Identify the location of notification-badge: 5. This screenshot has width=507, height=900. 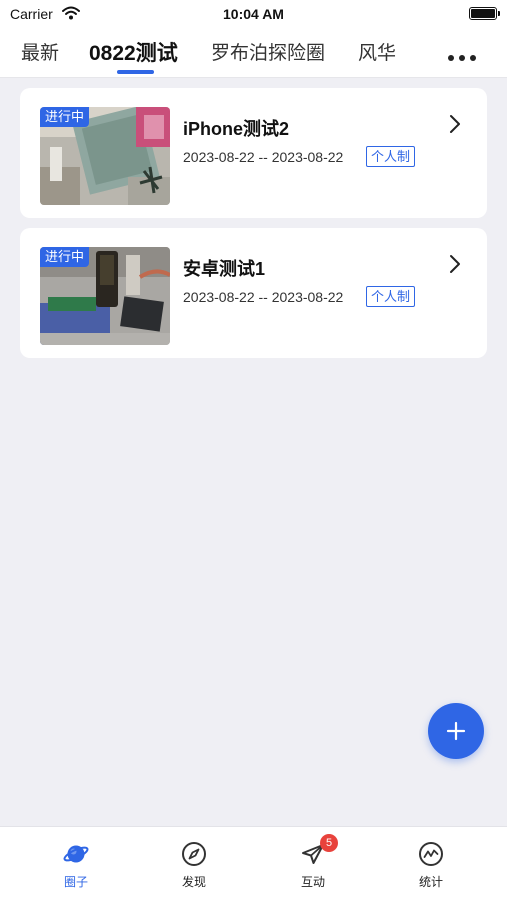
(329, 843).